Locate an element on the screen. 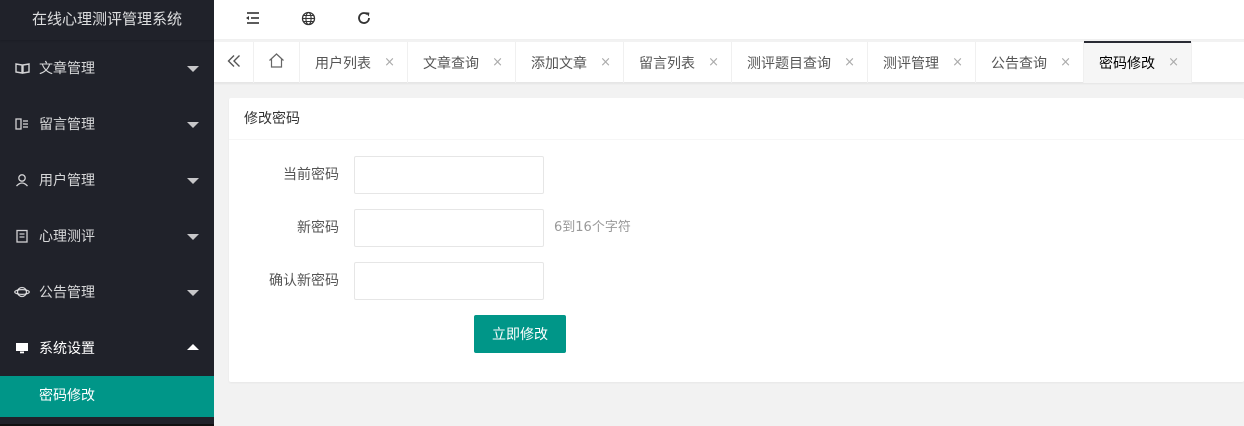 The image size is (1244, 426). website-button is located at coordinates (308, 20).